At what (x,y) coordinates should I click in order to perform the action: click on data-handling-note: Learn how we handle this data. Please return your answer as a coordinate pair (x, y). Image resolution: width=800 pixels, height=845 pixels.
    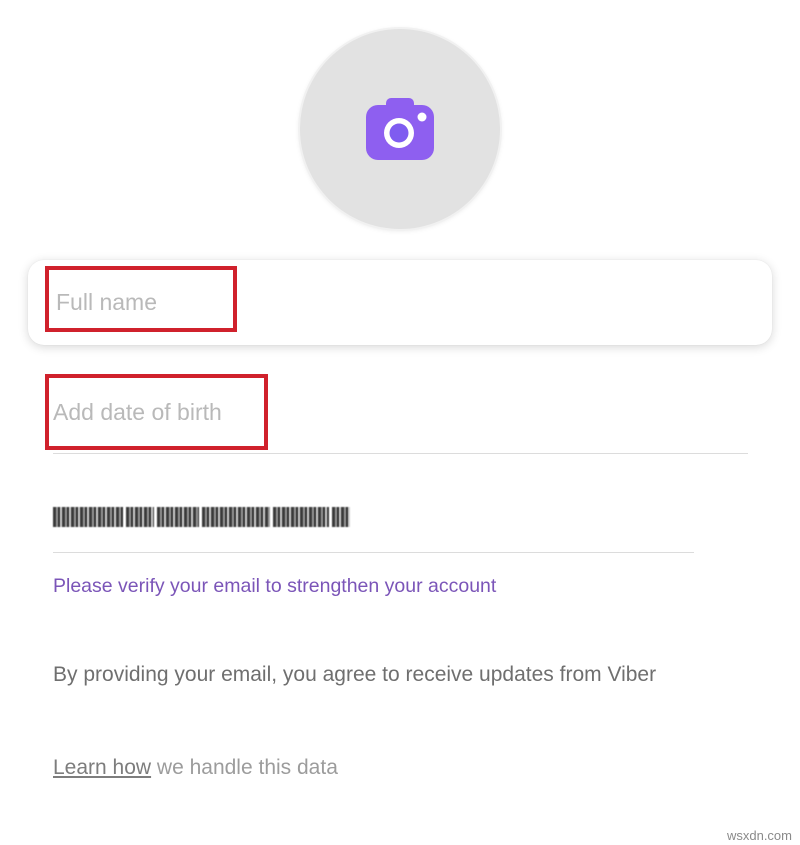
    Looking at the image, I should click on (195, 768).